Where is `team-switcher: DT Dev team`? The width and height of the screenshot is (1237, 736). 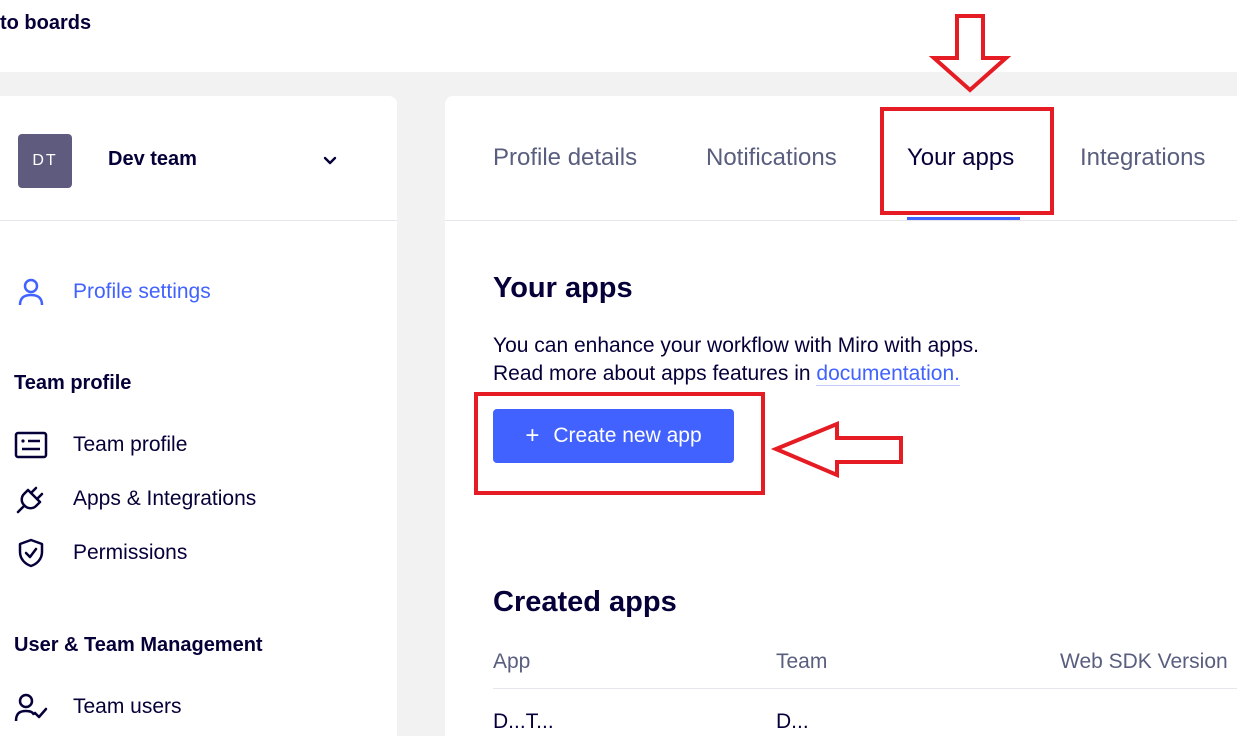
team-switcher: DT Dev team is located at coordinates (198, 158).